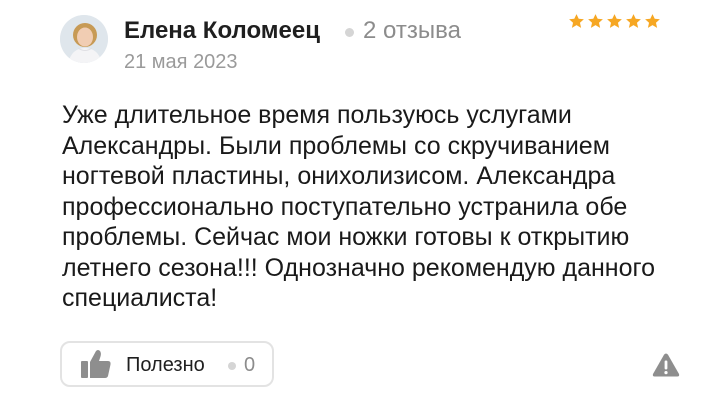 This screenshot has width=716, height=402. Describe the element at coordinates (412, 31) in the screenshot. I see `author-reviews-count: 2 отзыва` at that location.